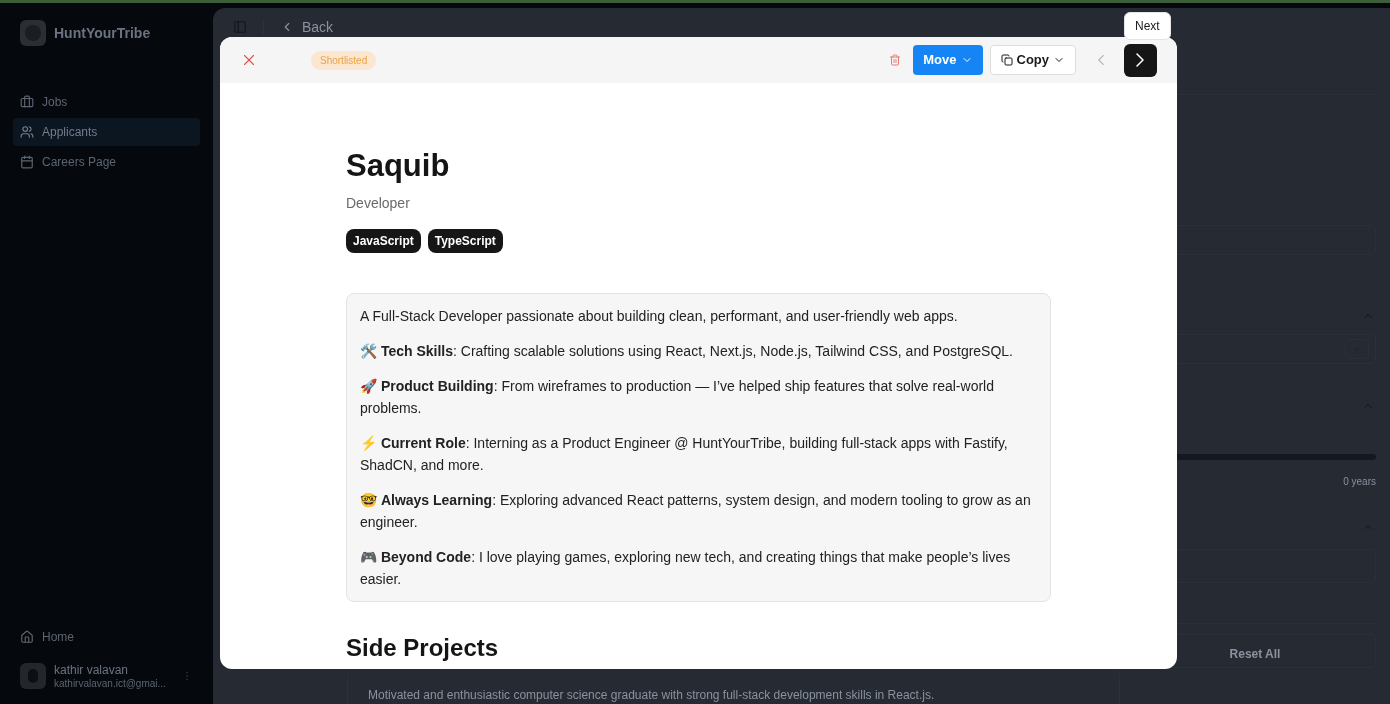 Image resolution: width=1390 pixels, height=704 pixels. Describe the element at coordinates (1032, 60) in the screenshot. I see `copy-button: Copy` at that location.